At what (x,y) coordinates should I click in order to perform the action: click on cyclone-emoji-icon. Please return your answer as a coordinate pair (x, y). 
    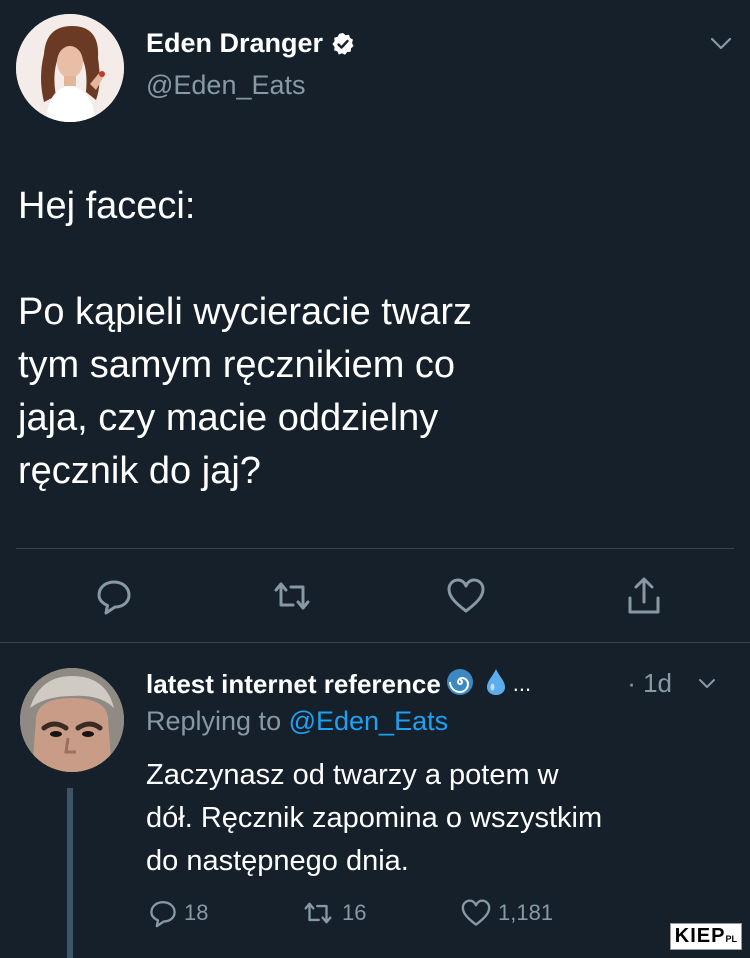
    Looking at the image, I should click on (460, 684).